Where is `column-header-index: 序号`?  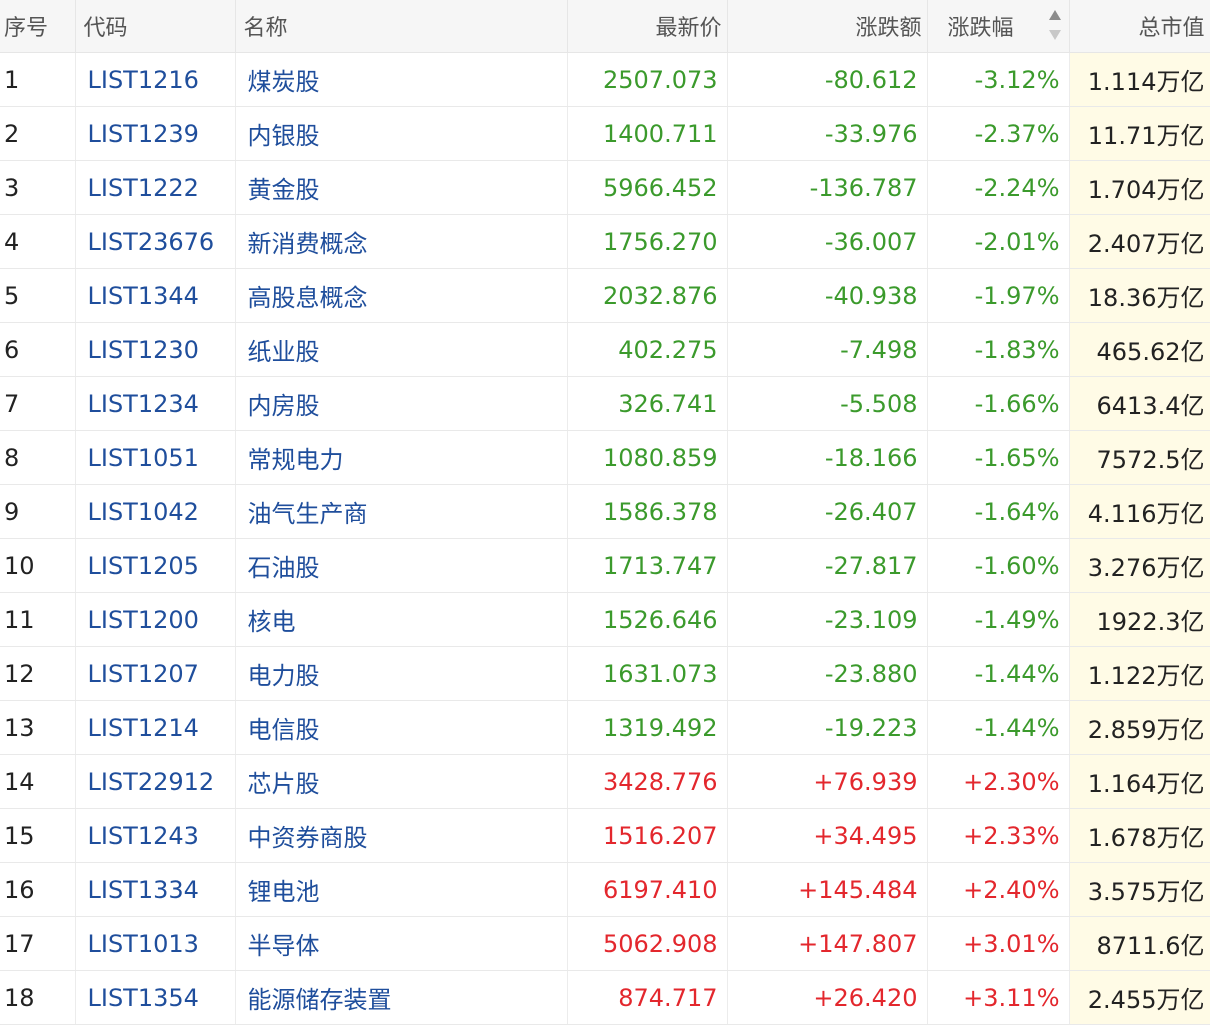
column-header-index: 序号 is located at coordinates (38, 26).